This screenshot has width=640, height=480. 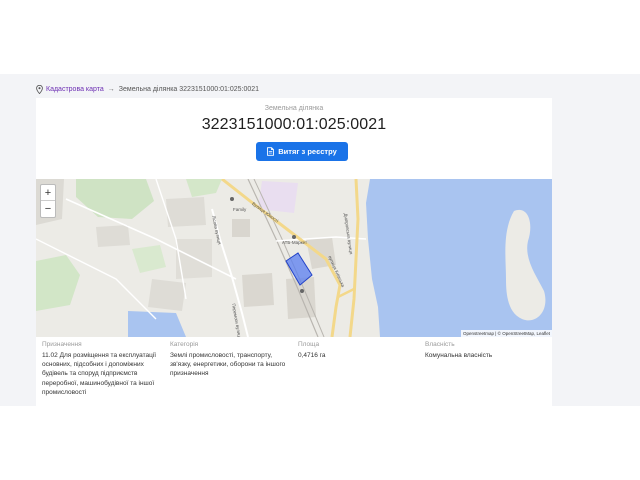 What do you see at coordinates (48, 209) in the screenshot?
I see `zoom-out-button: −` at bounding box center [48, 209].